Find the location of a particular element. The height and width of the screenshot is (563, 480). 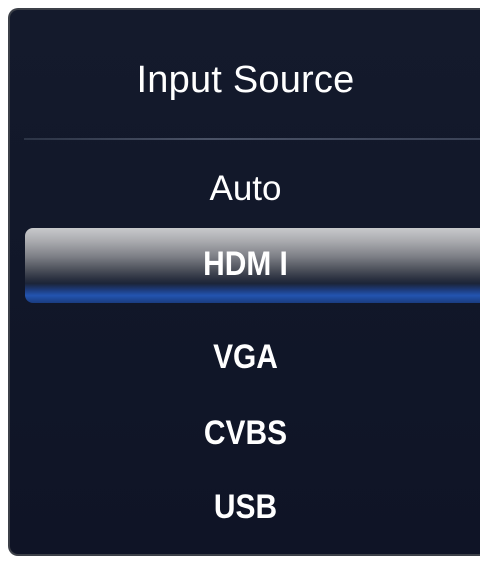

menu-item-usb: USB is located at coordinates (245, 507).